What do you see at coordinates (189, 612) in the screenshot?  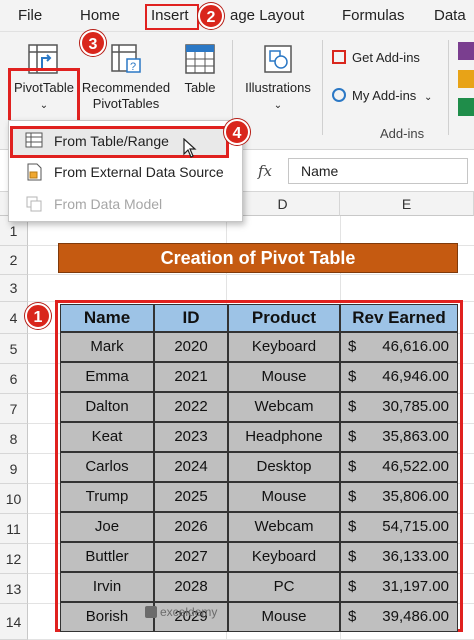 I see `watermark-text: exceldemy` at bounding box center [189, 612].